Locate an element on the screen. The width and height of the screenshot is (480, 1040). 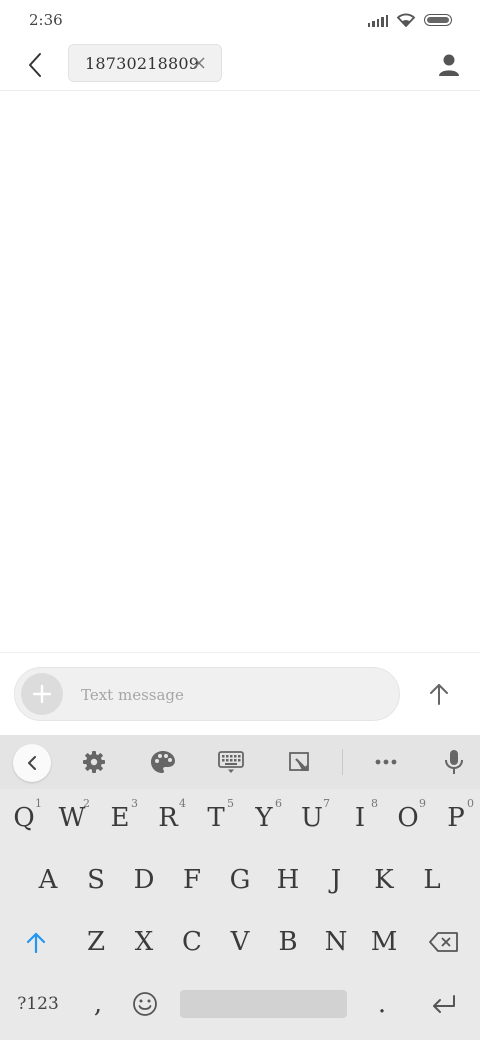
key-row-1: Q1 W2 E3 R4 T5 Y6 U7 I8 O9 P0 is located at coordinates (240, 819).